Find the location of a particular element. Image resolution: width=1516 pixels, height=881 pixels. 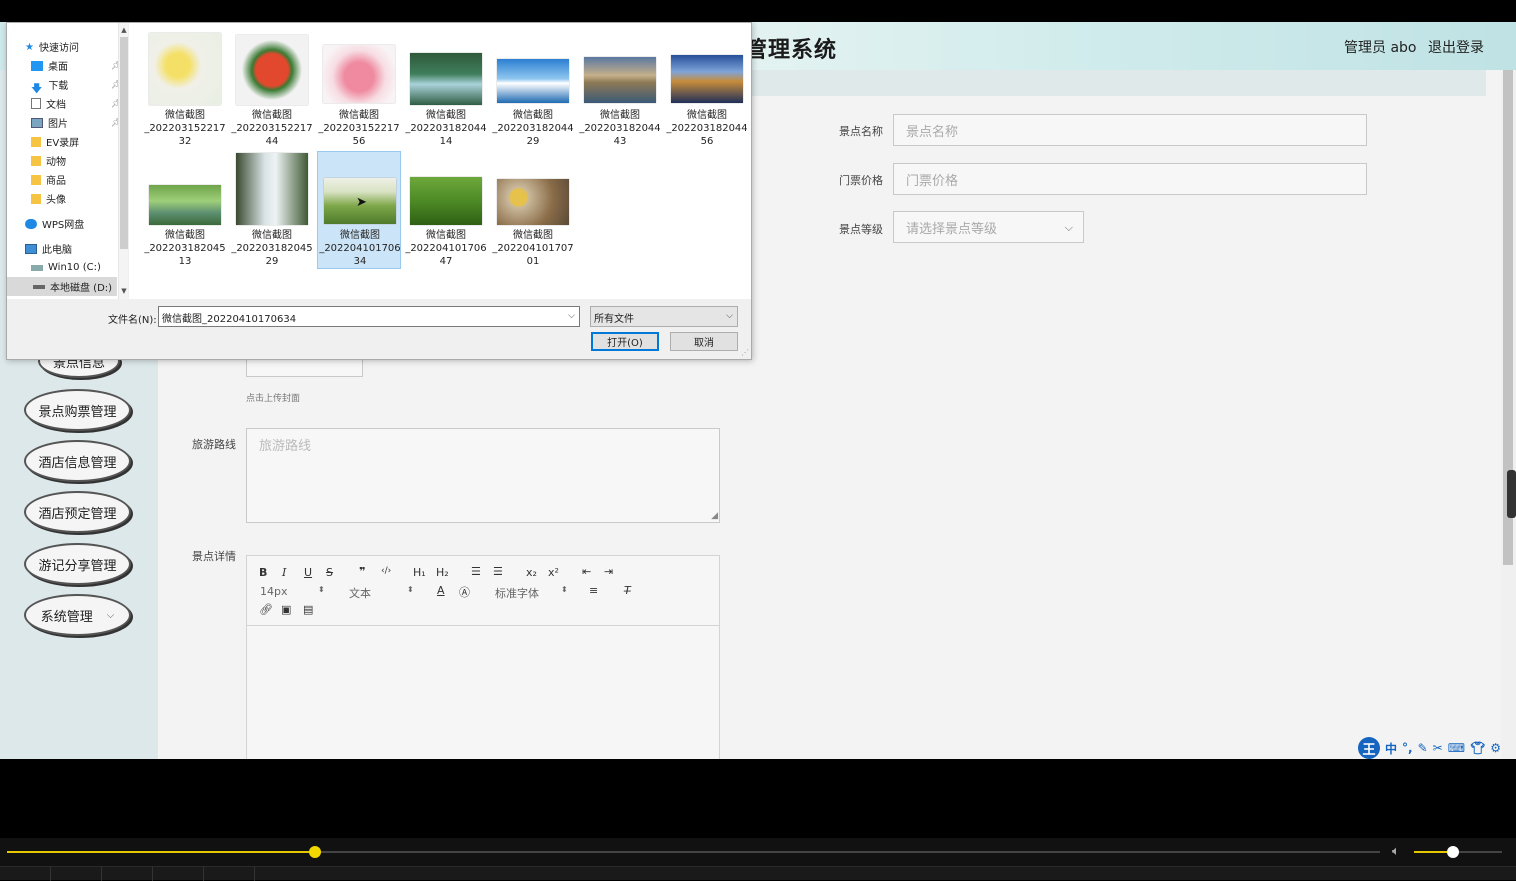

volume-handle is located at coordinates (1452, 852).